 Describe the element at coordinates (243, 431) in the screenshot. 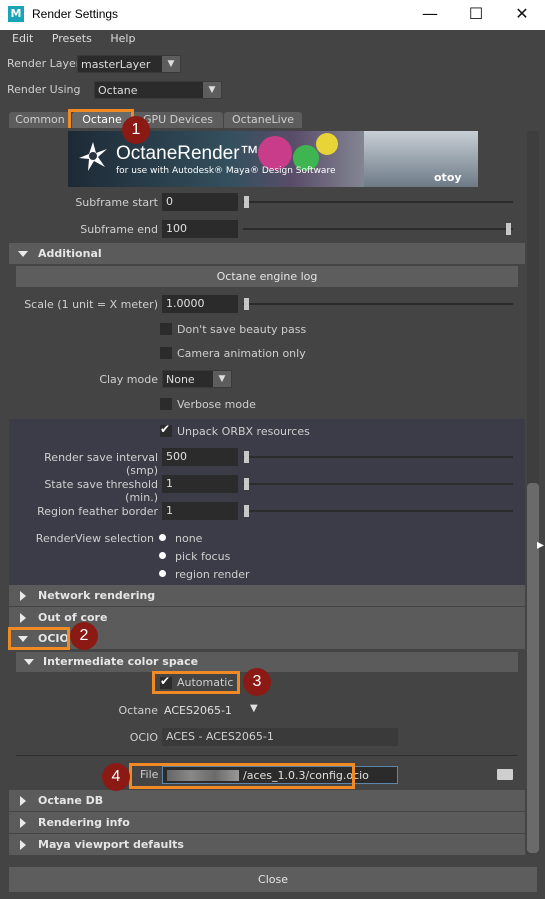

I see `unpack-orbx-label: Unpack ORBX resources` at that location.